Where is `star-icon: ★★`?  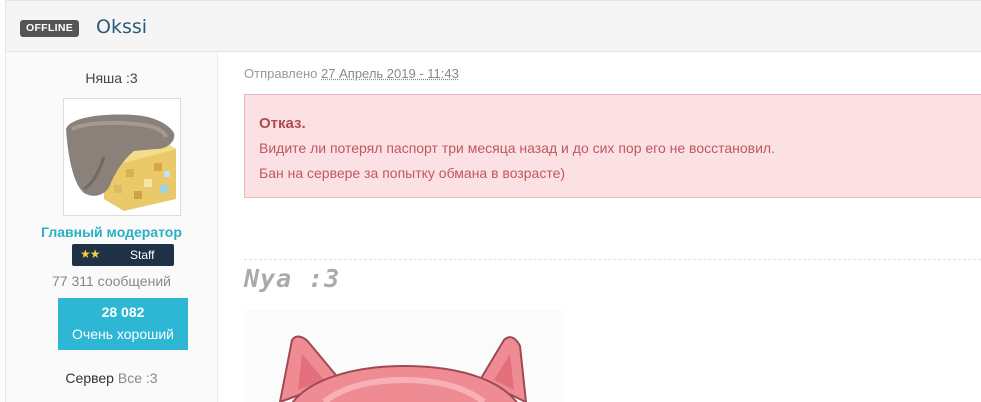 star-icon: ★★ is located at coordinates (90, 254).